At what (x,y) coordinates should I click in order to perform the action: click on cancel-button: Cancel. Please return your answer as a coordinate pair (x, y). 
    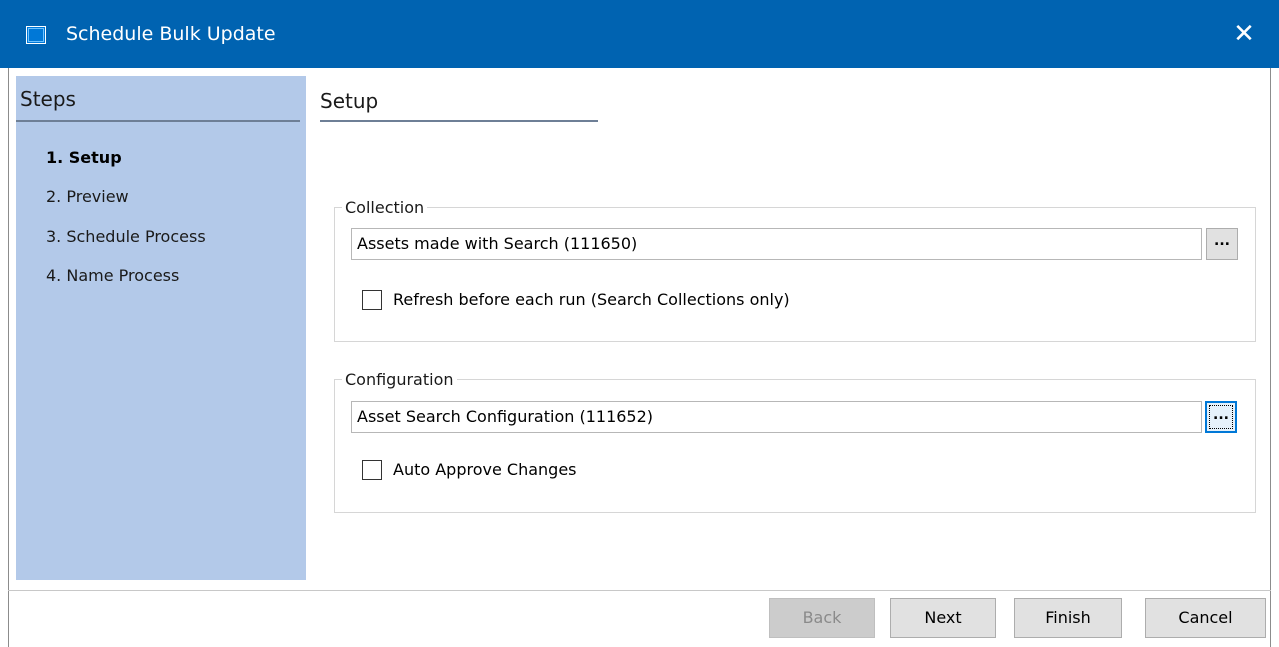
    Looking at the image, I should click on (1205, 618).